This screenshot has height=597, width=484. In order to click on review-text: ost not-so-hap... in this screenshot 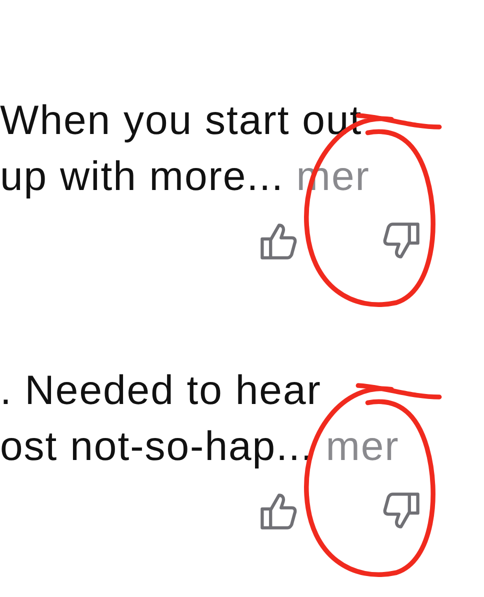, I will do `click(157, 446)`.